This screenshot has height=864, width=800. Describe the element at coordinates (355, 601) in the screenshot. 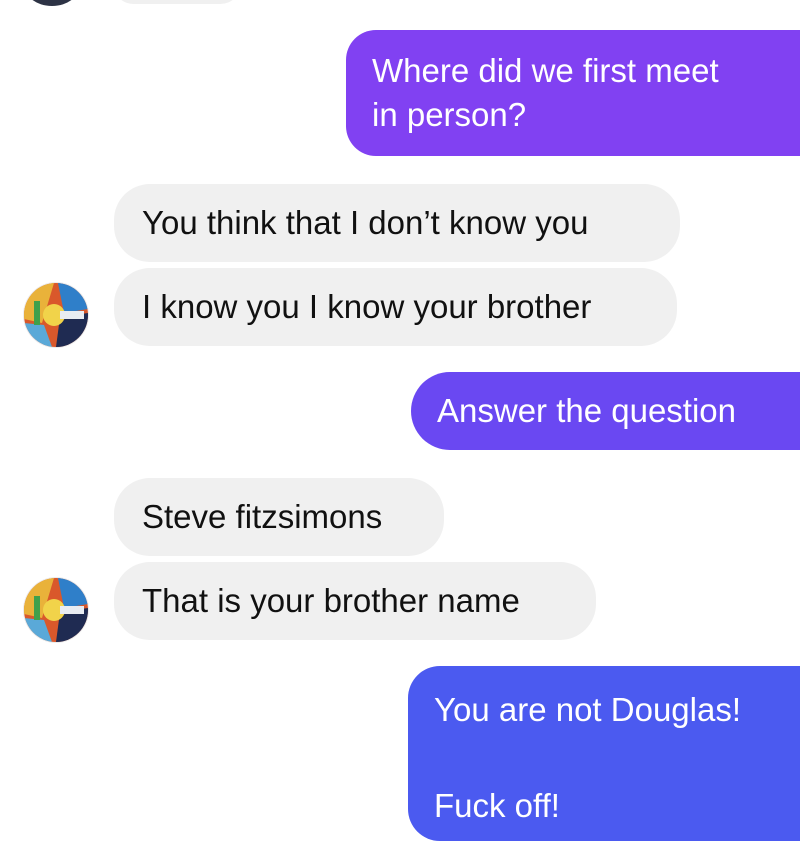

I see `incoming-message: That is your brother name` at that location.